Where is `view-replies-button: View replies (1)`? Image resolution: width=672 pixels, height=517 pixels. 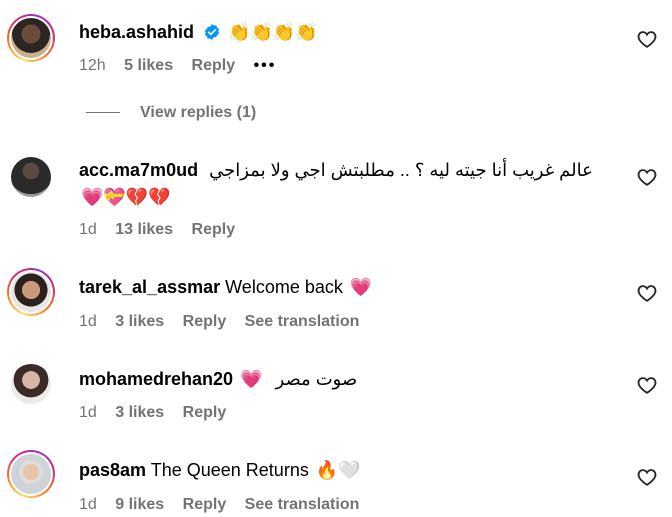 view-replies-button: View replies (1) is located at coordinates (171, 113).